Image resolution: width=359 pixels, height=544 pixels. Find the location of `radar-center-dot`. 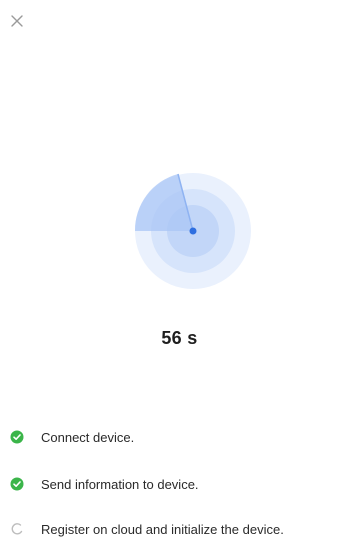

radar-center-dot is located at coordinates (193, 231).